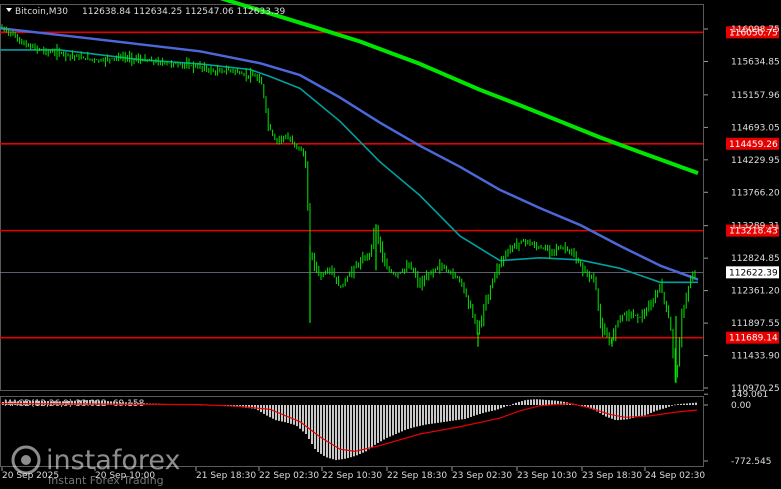  I want to click on y-tick-label: 115157.96, so click(755, 96).